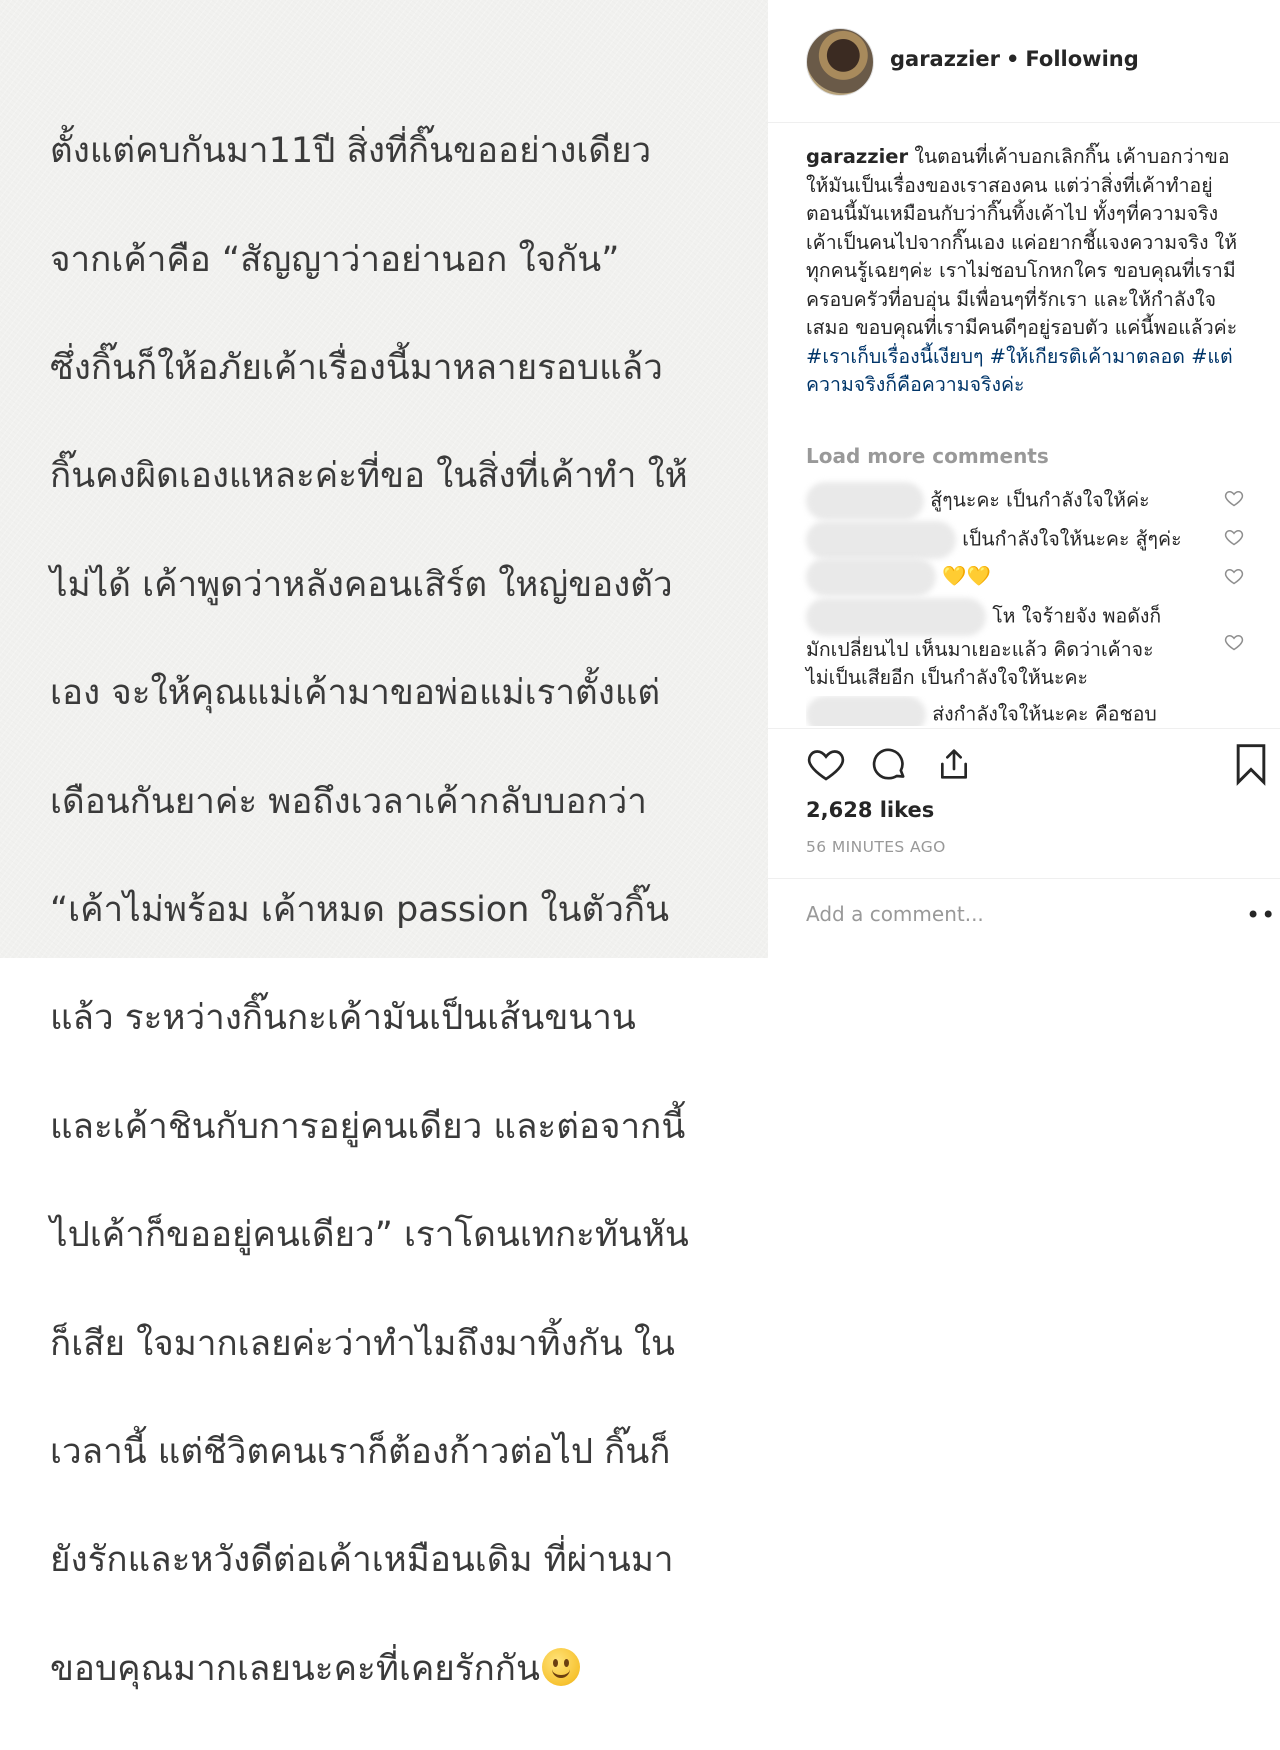  I want to click on image-text-line: และเค้าชินกับการอยู่คนเดียว และต่อจากนี้, so click(368, 1126).